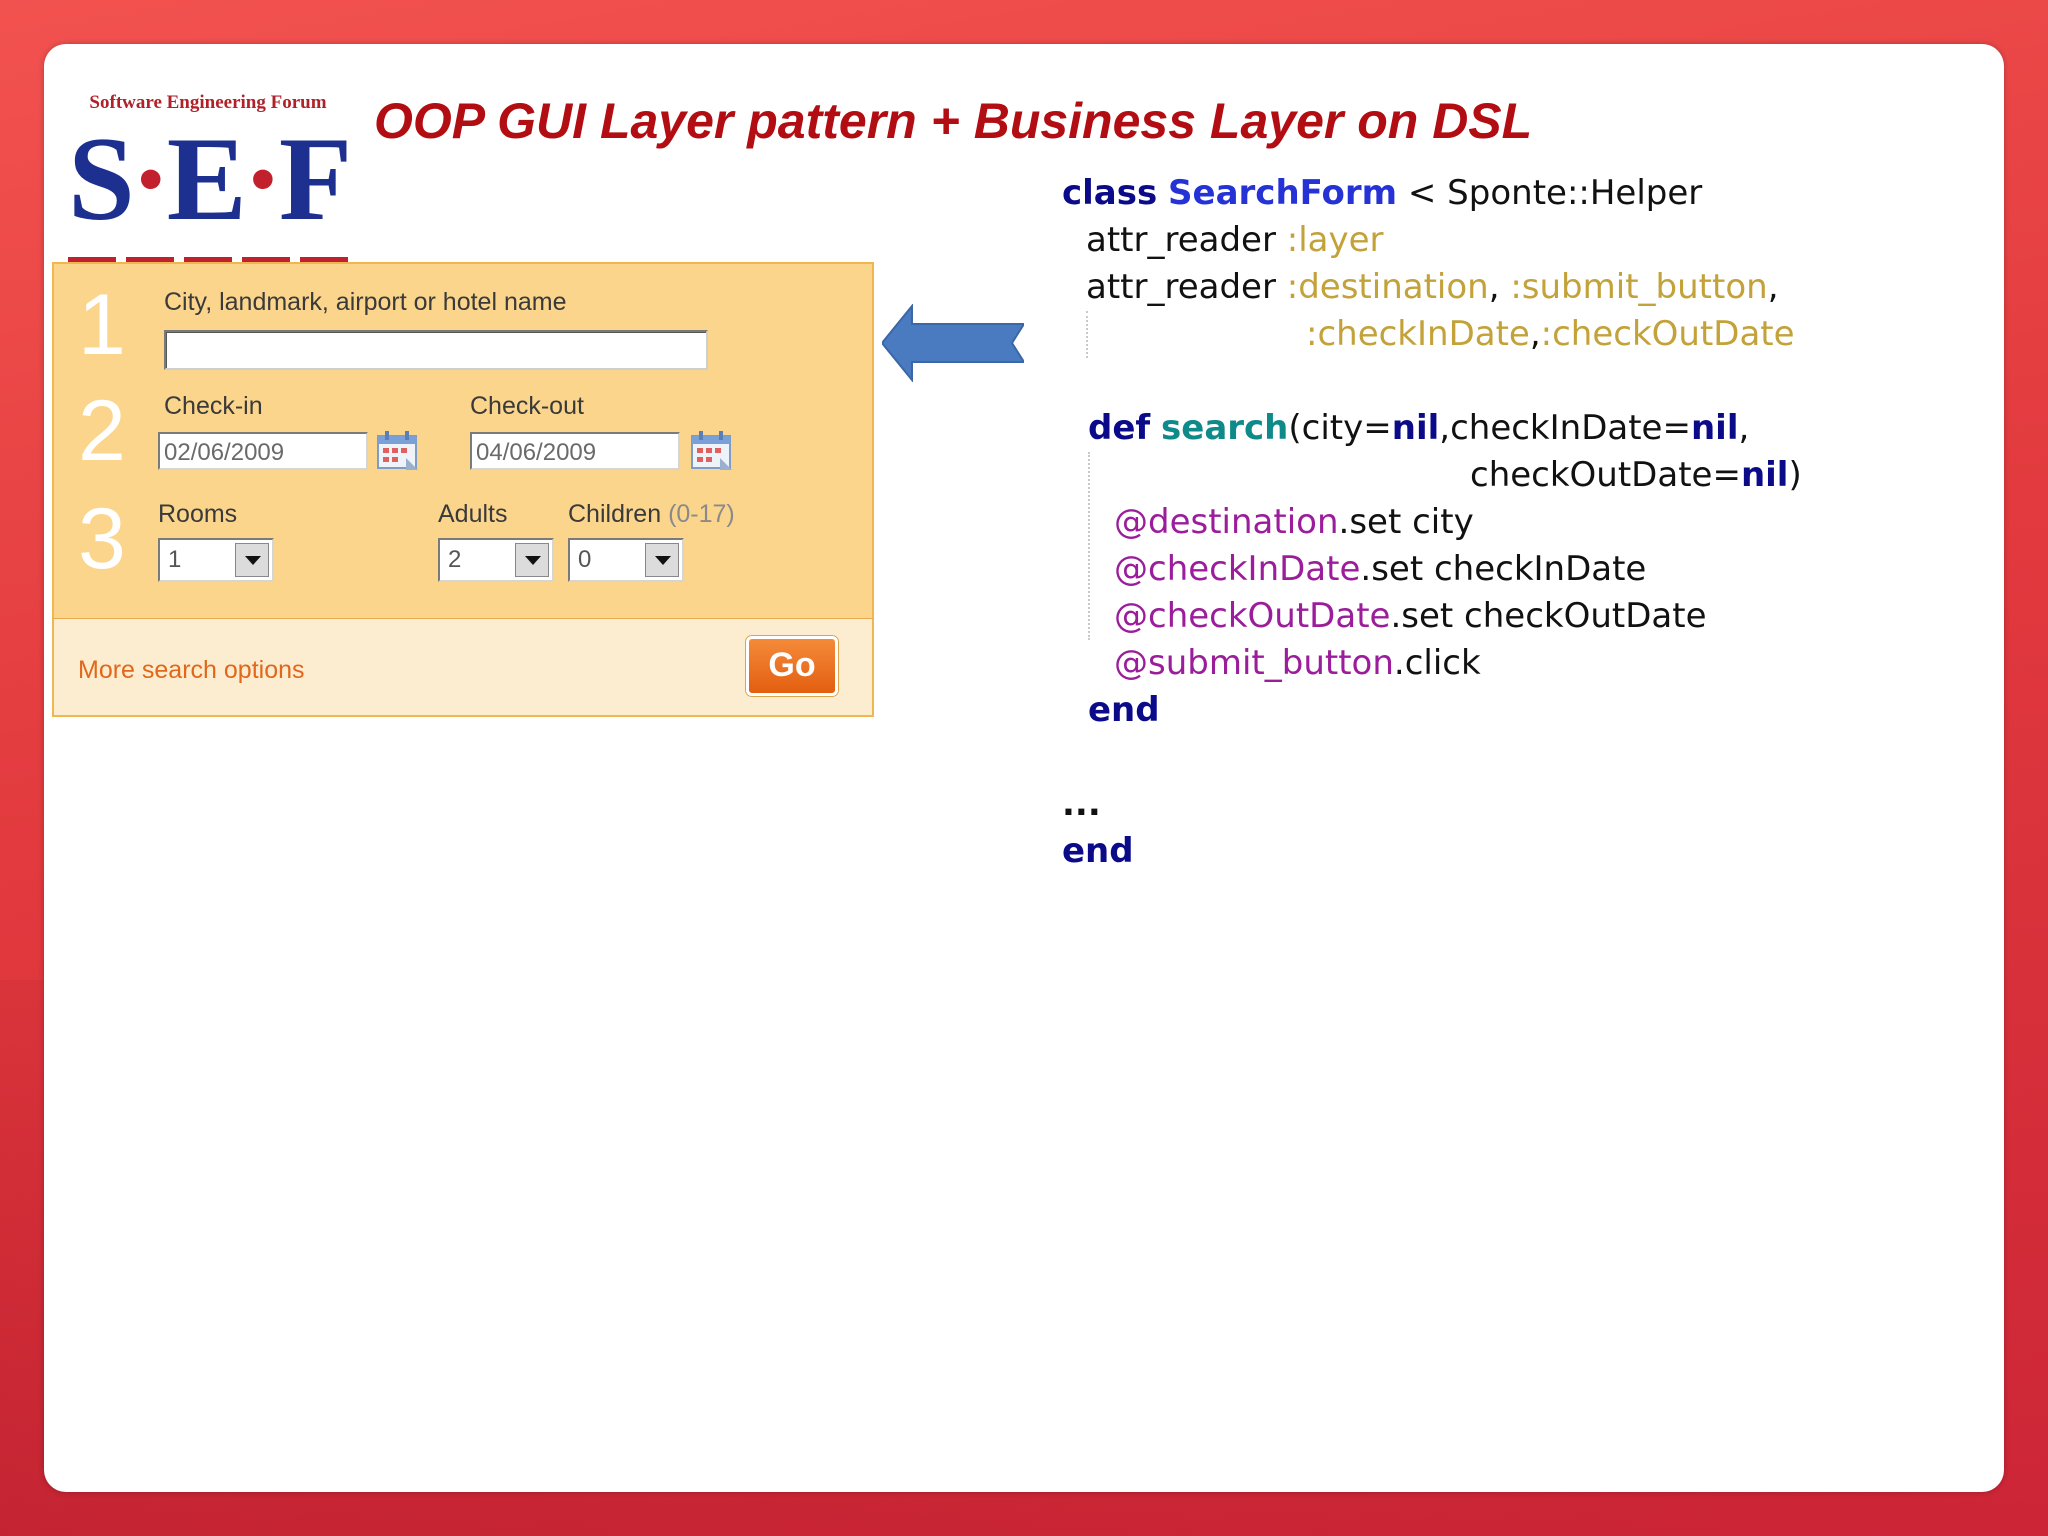 The height and width of the screenshot is (1536, 2048). I want to click on code-line-7: @destination.set city, so click(1294, 522).